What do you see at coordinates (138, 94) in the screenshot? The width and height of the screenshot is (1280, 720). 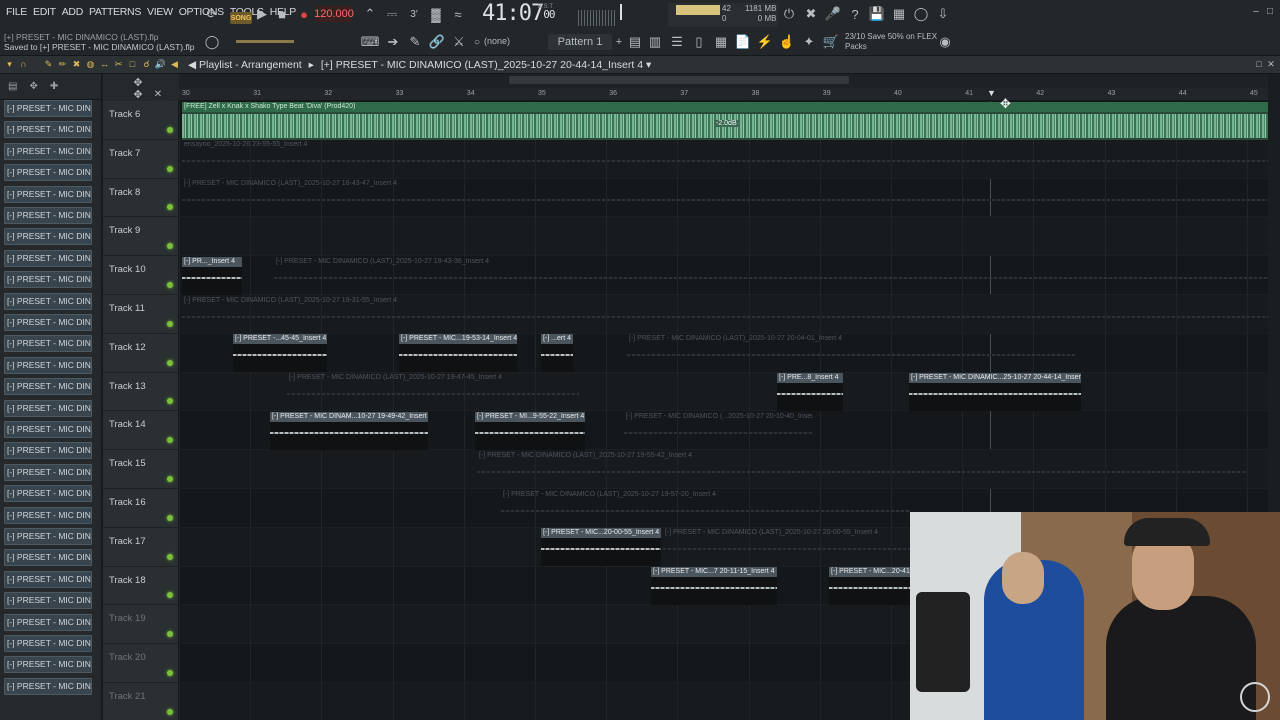 I see `fit-arrows-icon: ✥` at bounding box center [138, 94].